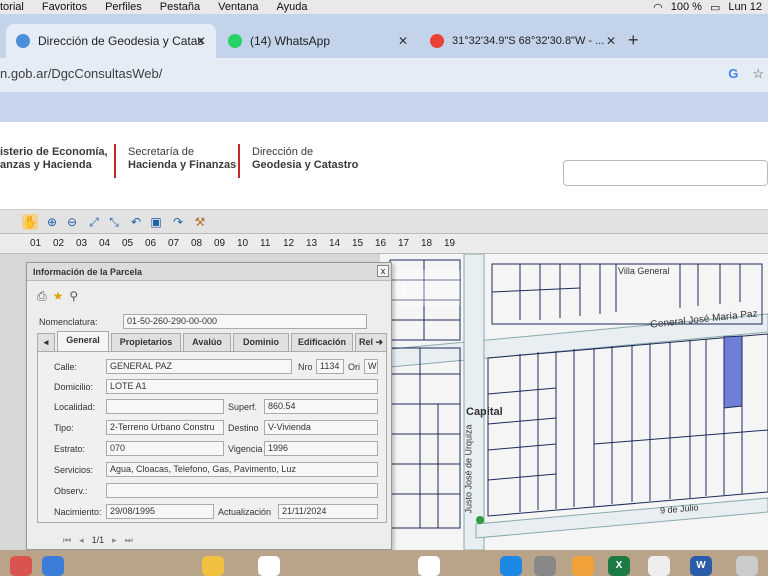  Describe the element at coordinates (511, 566) in the screenshot. I see `app-store-icon` at that location.